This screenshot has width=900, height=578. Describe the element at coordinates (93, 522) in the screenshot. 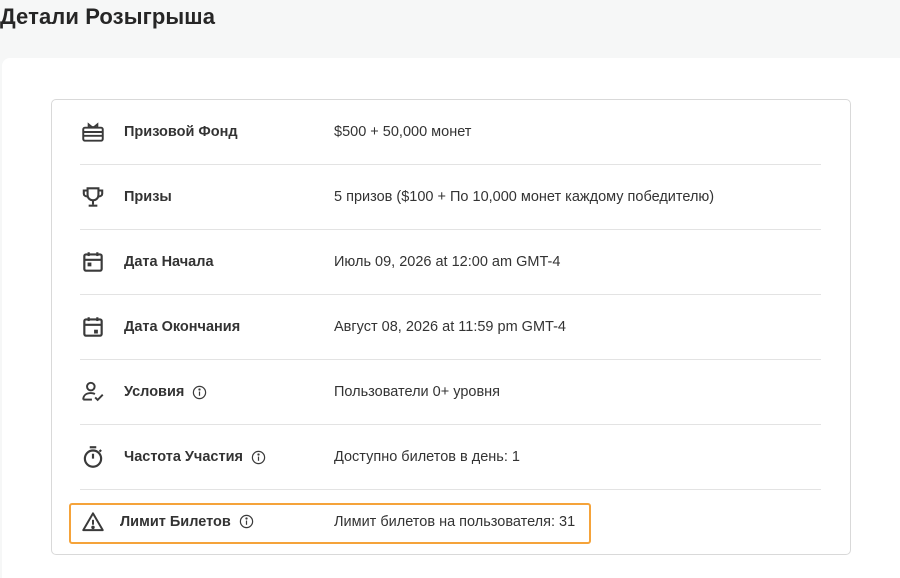

I see `warning-triangle-icon` at that location.